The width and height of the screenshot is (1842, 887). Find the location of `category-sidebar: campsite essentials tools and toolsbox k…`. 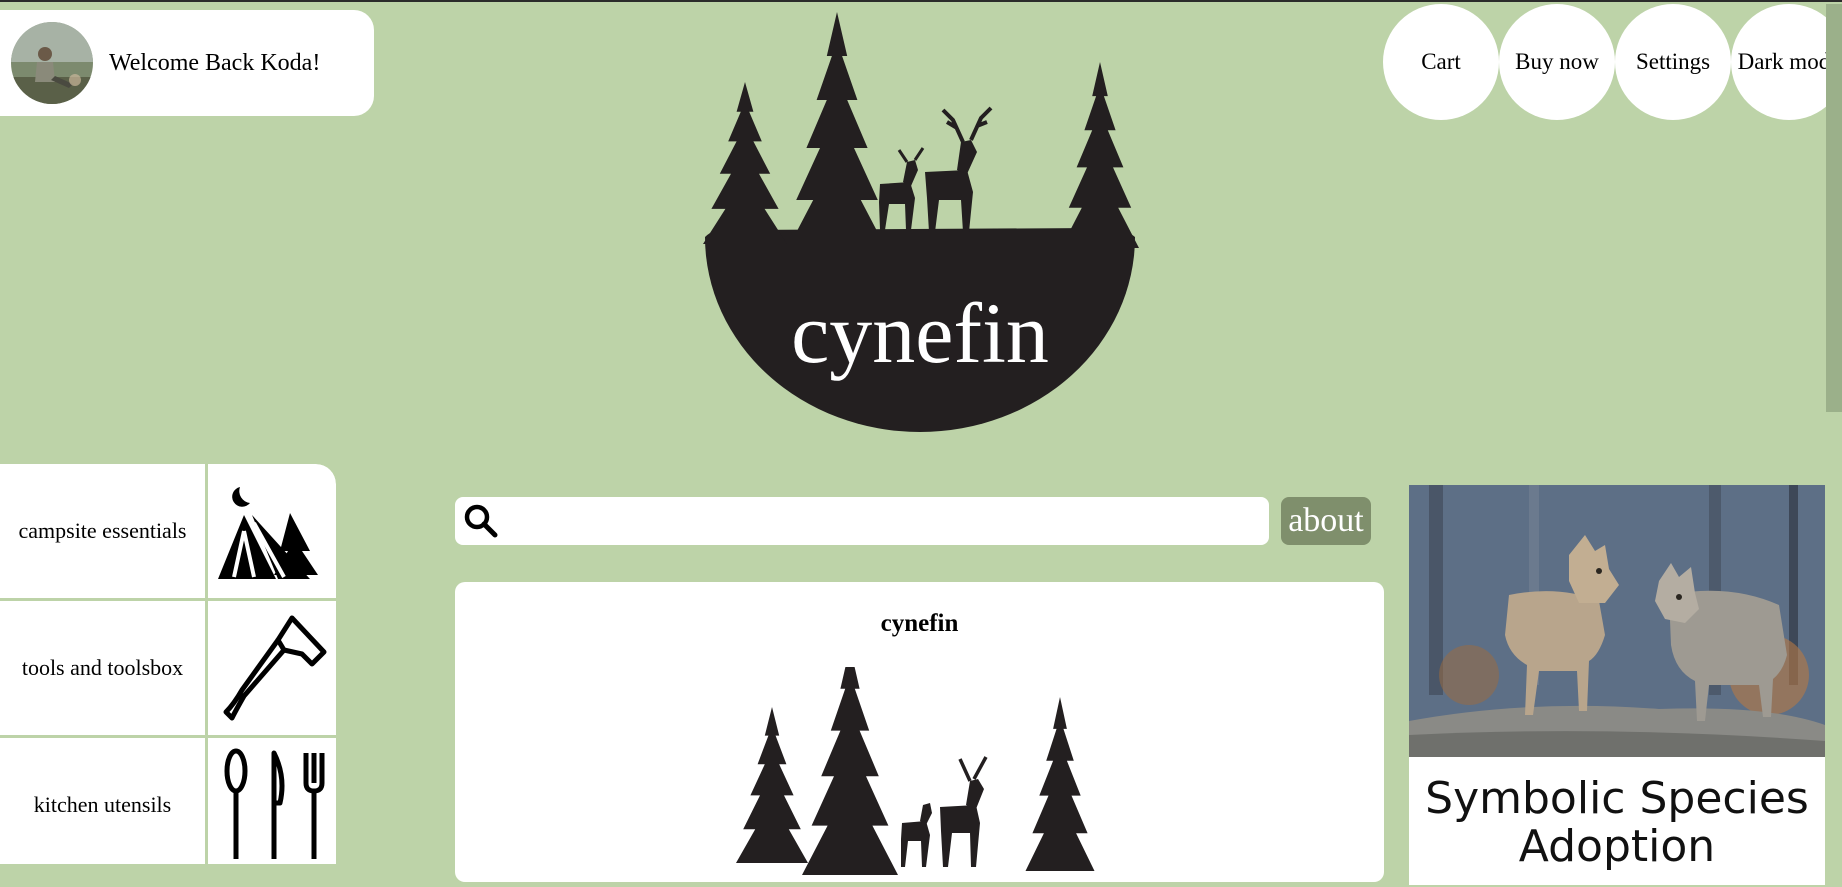

category-sidebar: campsite essentials tools and toolsbox k… is located at coordinates (168, 664).